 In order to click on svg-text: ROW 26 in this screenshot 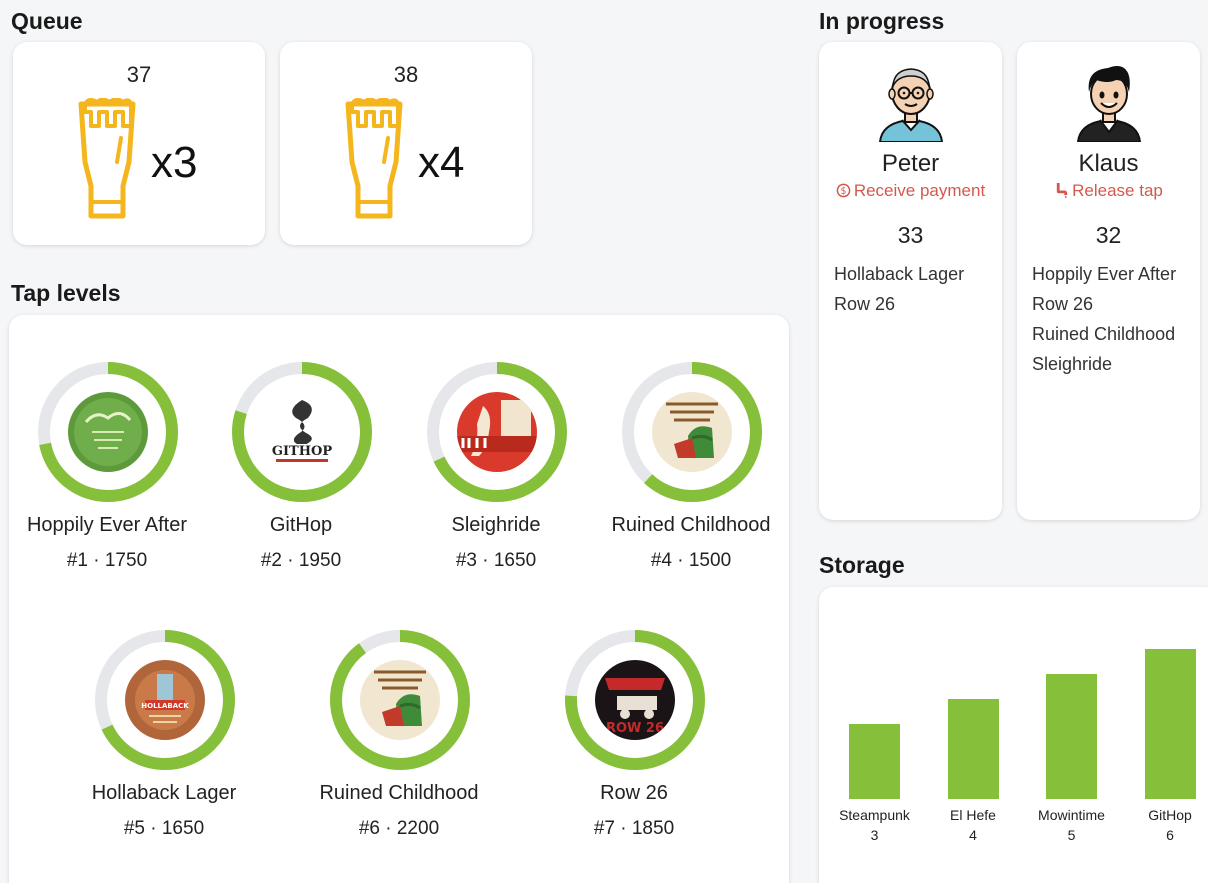, I will do `click(635, 728)`.